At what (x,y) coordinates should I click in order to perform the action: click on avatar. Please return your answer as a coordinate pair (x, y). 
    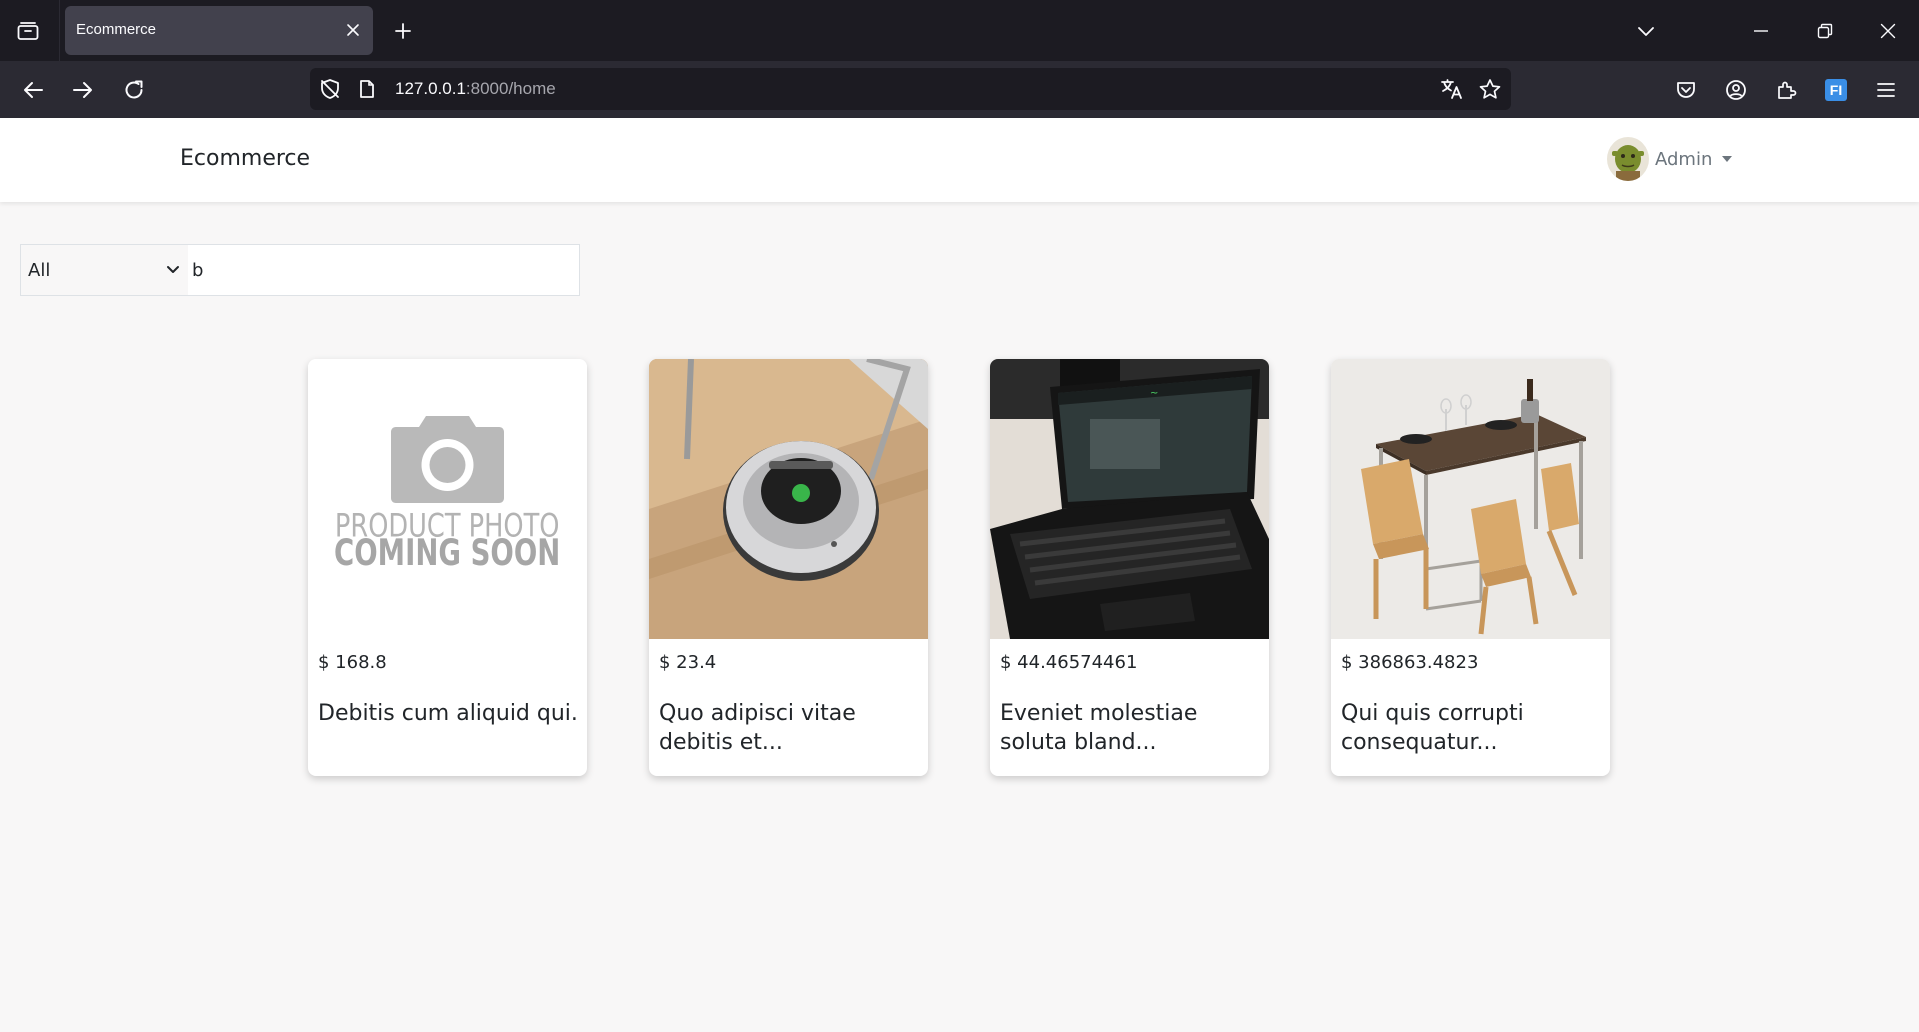
    Looking at the image, I should click on (1628, 159).